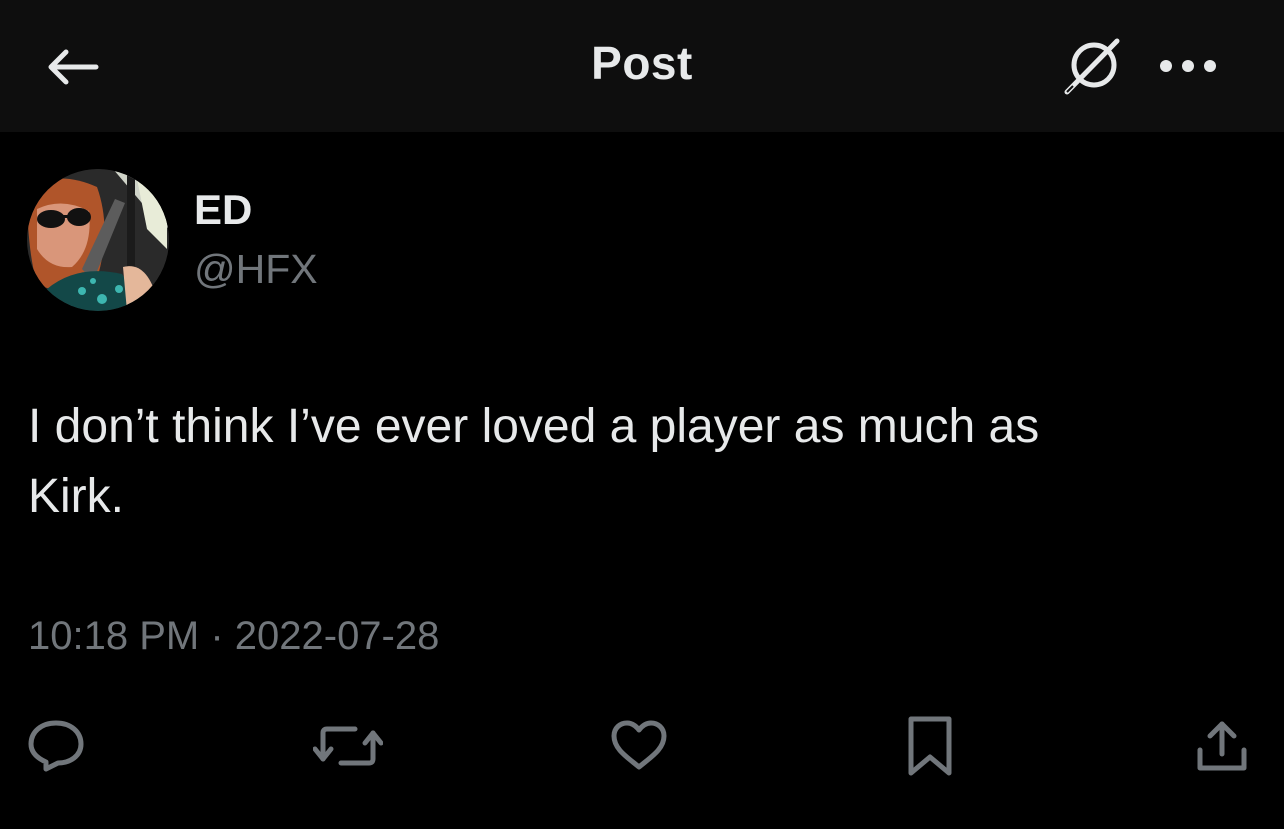  I want to click on more-options-button, so click(1188, 66).